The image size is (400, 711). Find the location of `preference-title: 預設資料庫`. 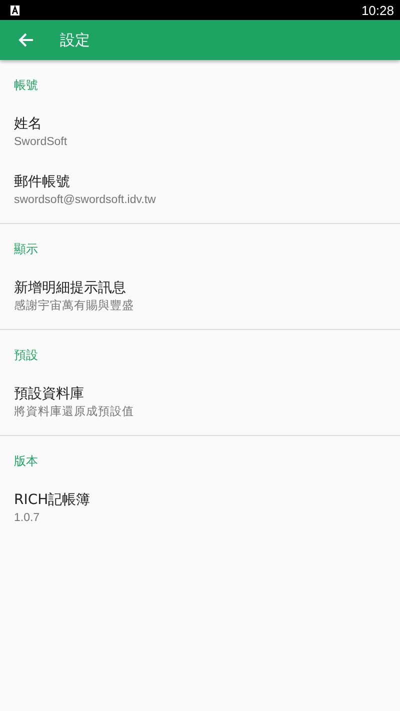

preference-title: 預設資料庫 is located at coordinates (49, 394).